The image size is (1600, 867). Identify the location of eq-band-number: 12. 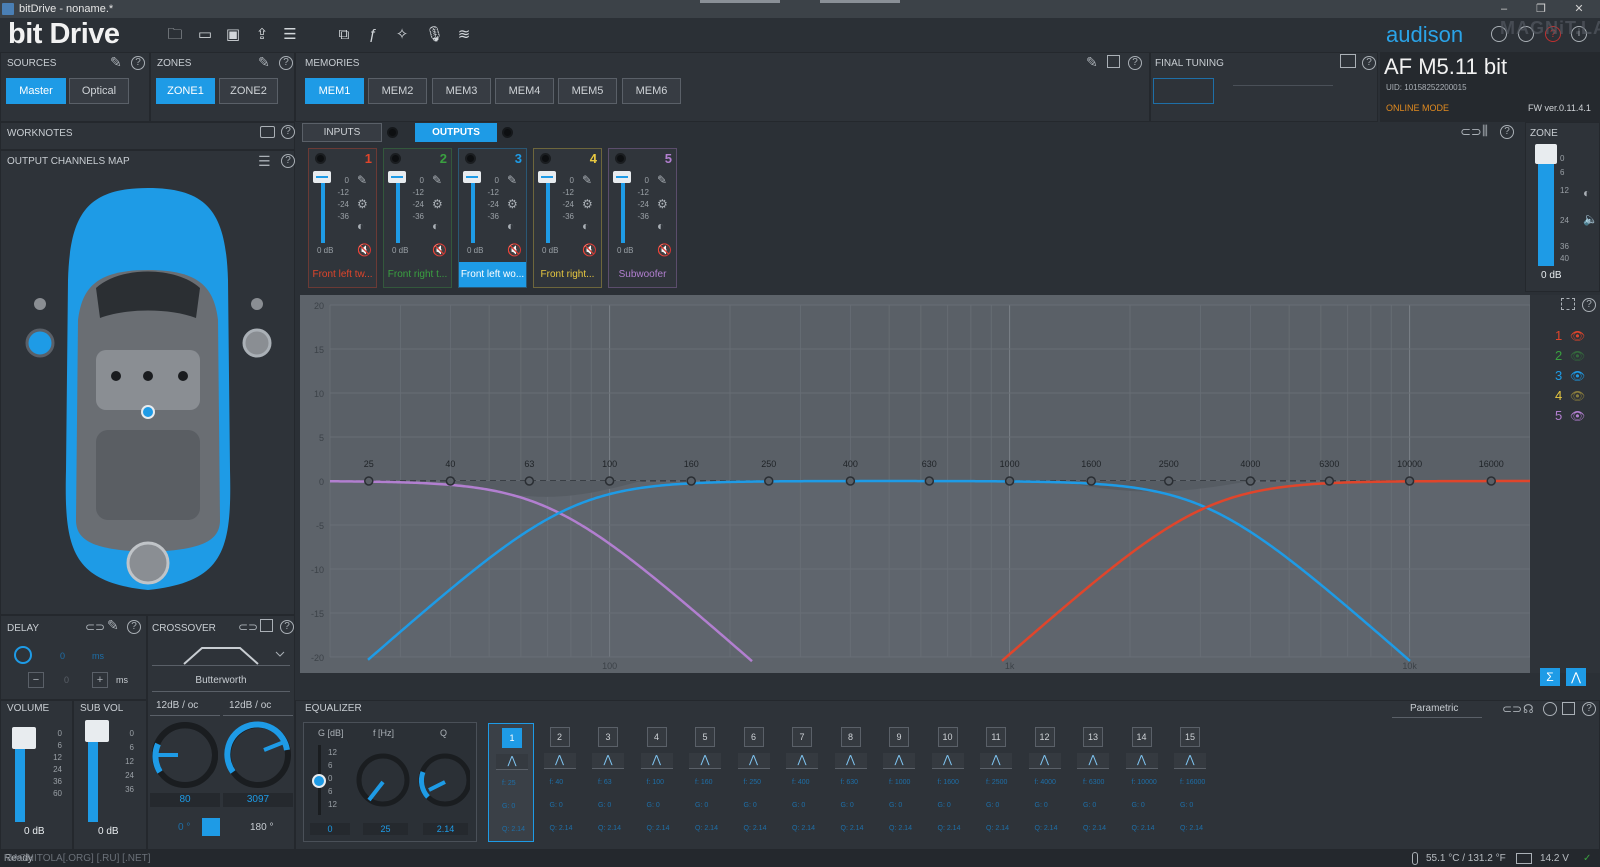
(1044, 737).